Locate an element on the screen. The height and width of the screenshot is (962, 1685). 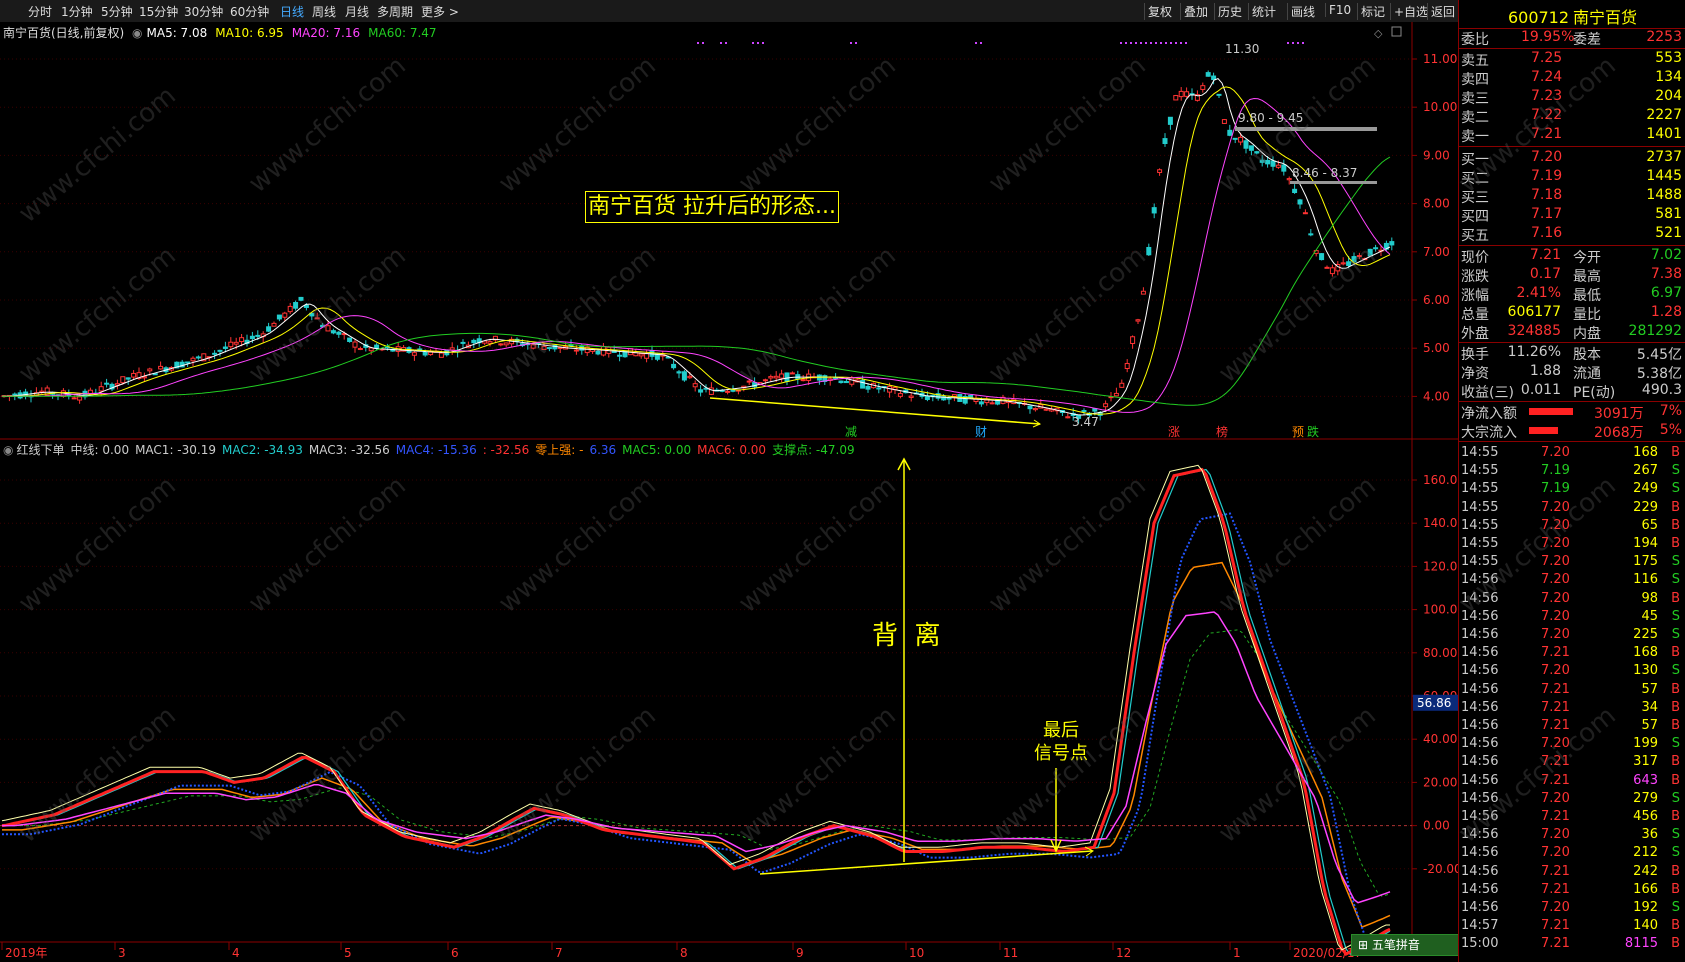
bids-row: 买二 7.19 1445 is located at coordinates (1572, 177).